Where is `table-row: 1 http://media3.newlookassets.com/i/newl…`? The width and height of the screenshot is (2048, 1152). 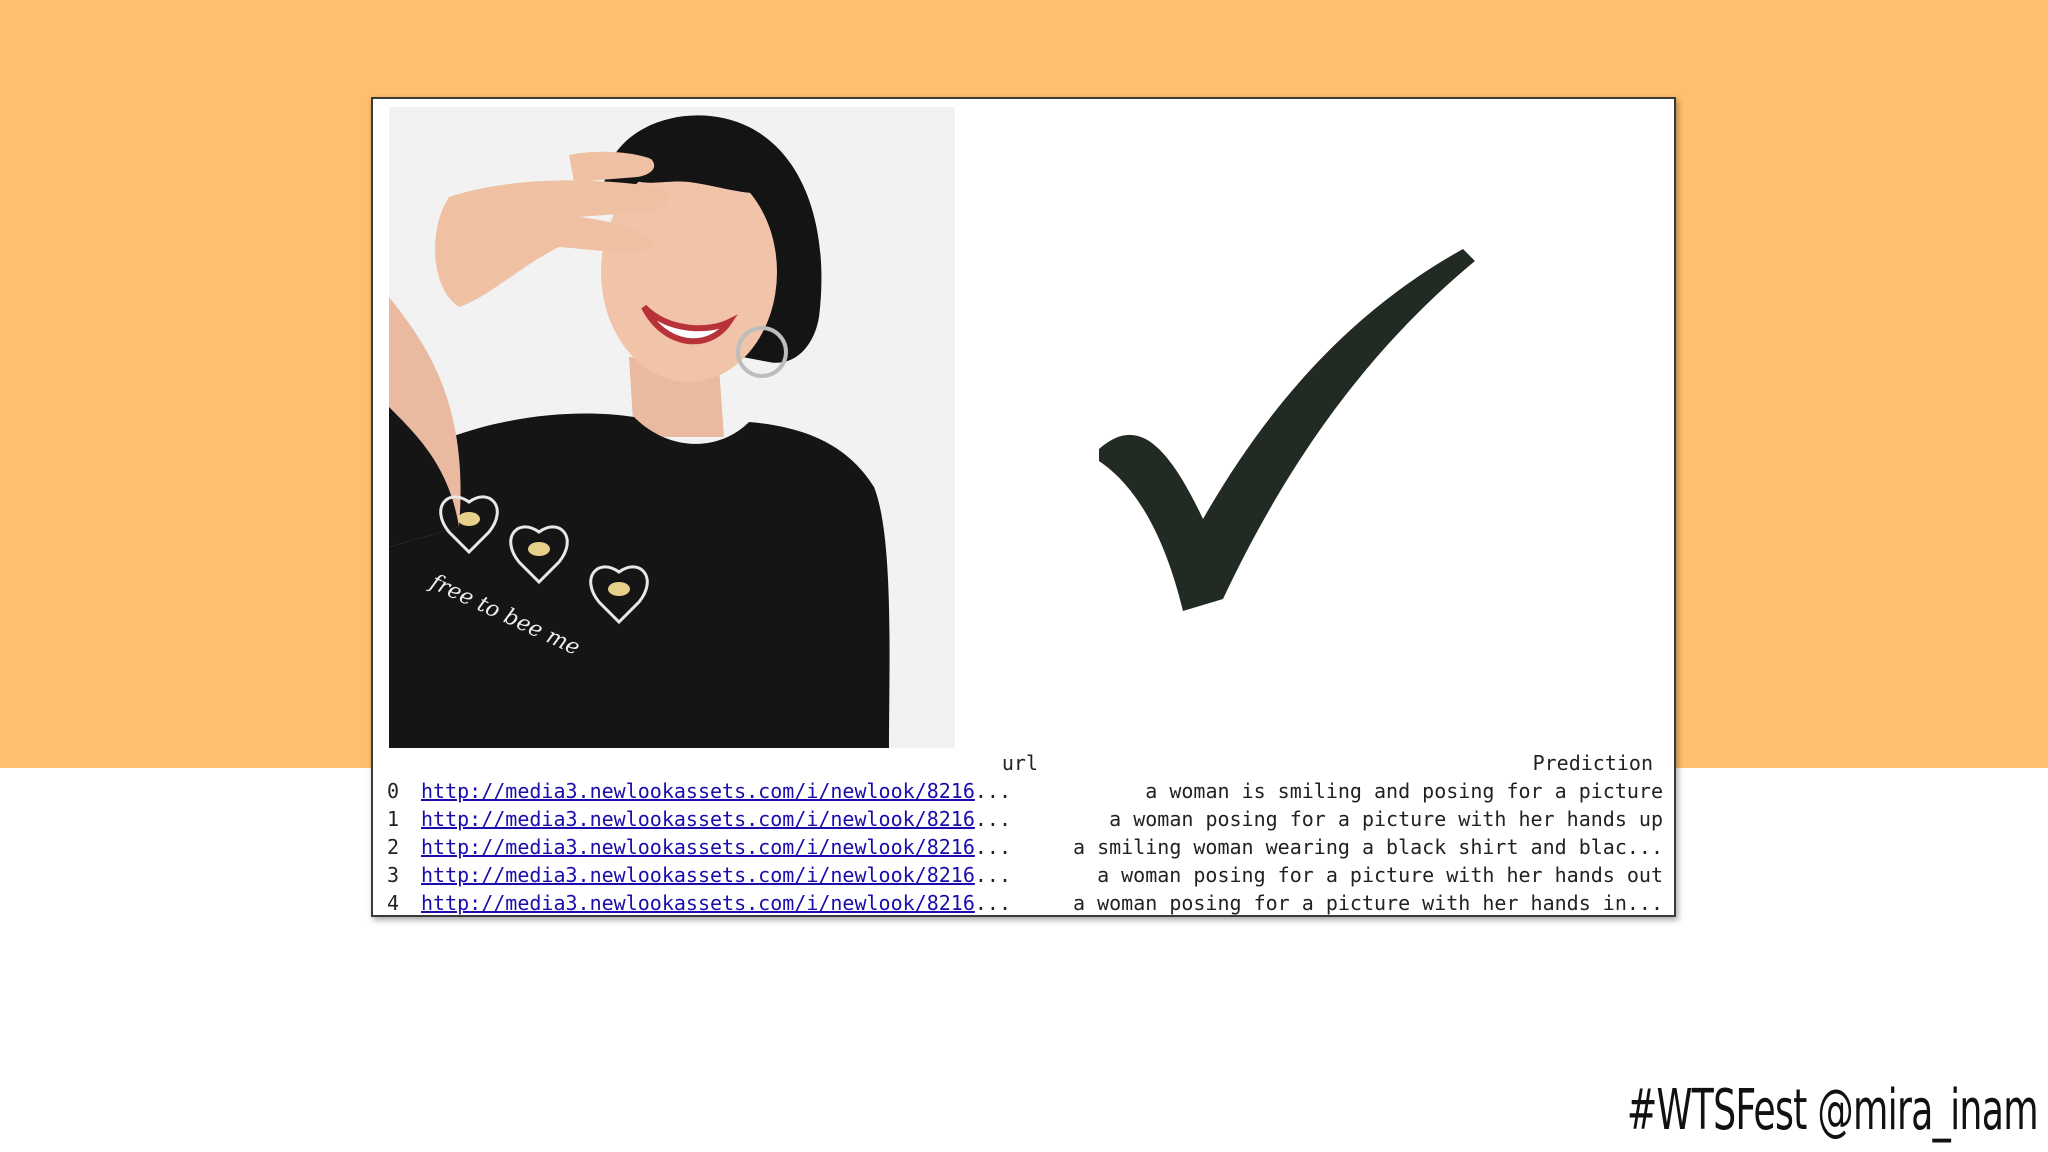
table-row: 1 http://media3.newlookassets.com/i/newl… is located at coordinates (1025, 819).